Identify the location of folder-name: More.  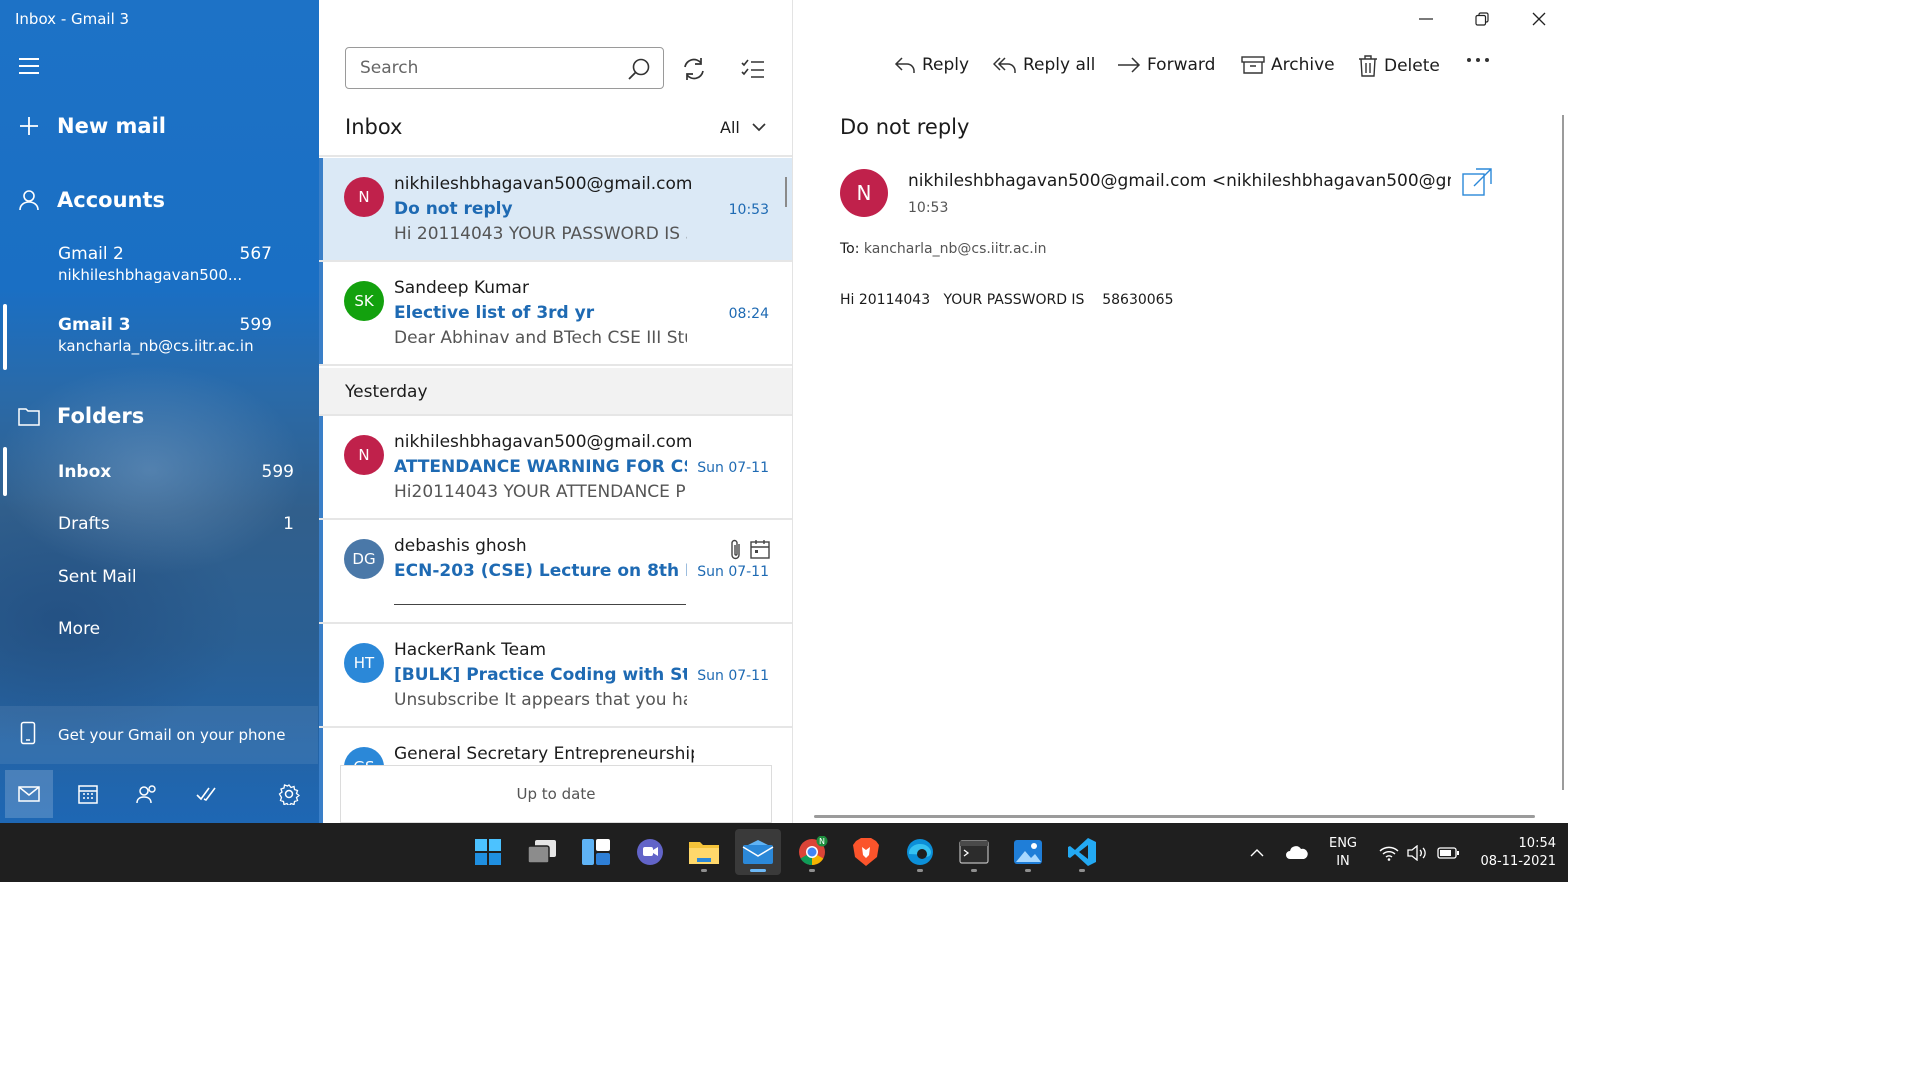
(79, 629).